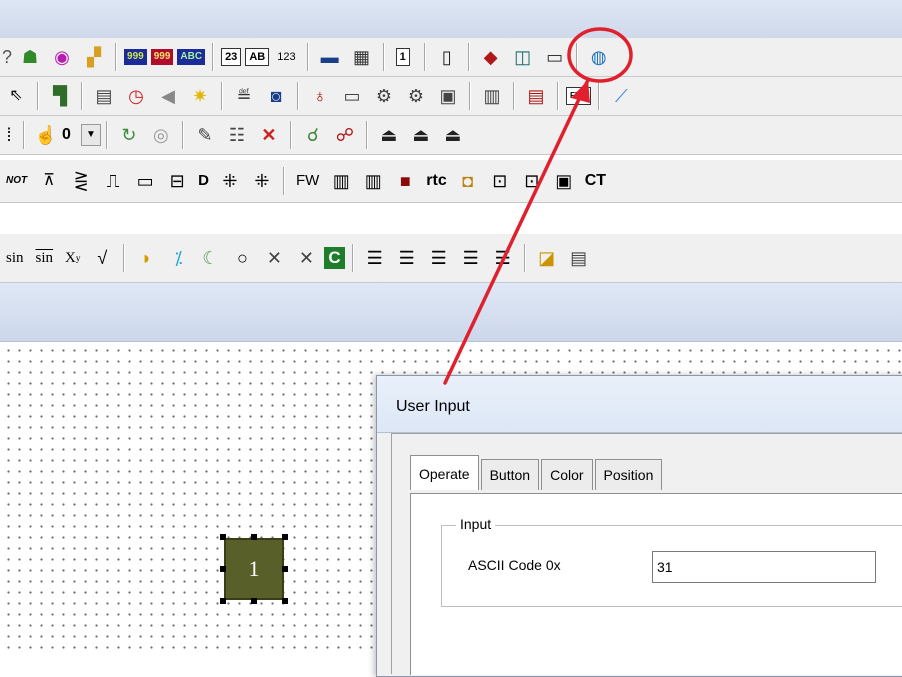  I want to click on list-z-icon: ☰, so click(503, 258).